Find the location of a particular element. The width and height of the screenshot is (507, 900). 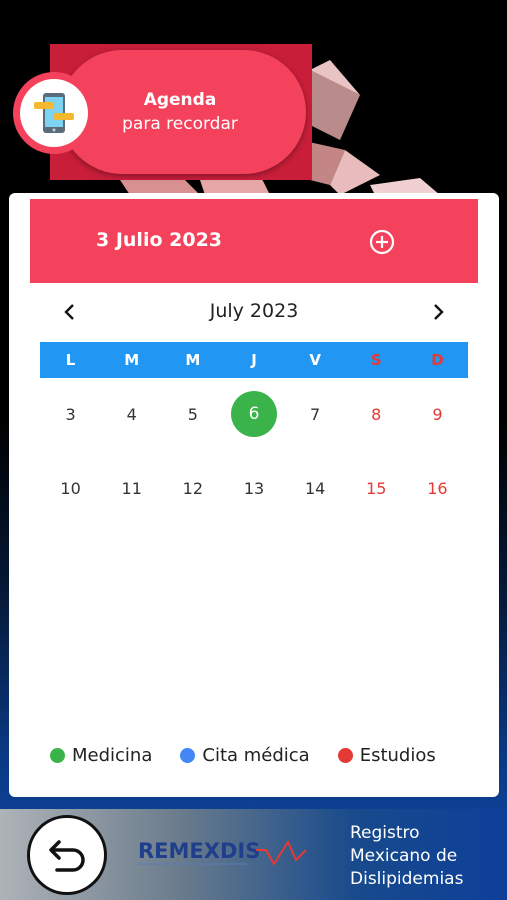

month-label: July 2023 is located at coordinates (254, 311).